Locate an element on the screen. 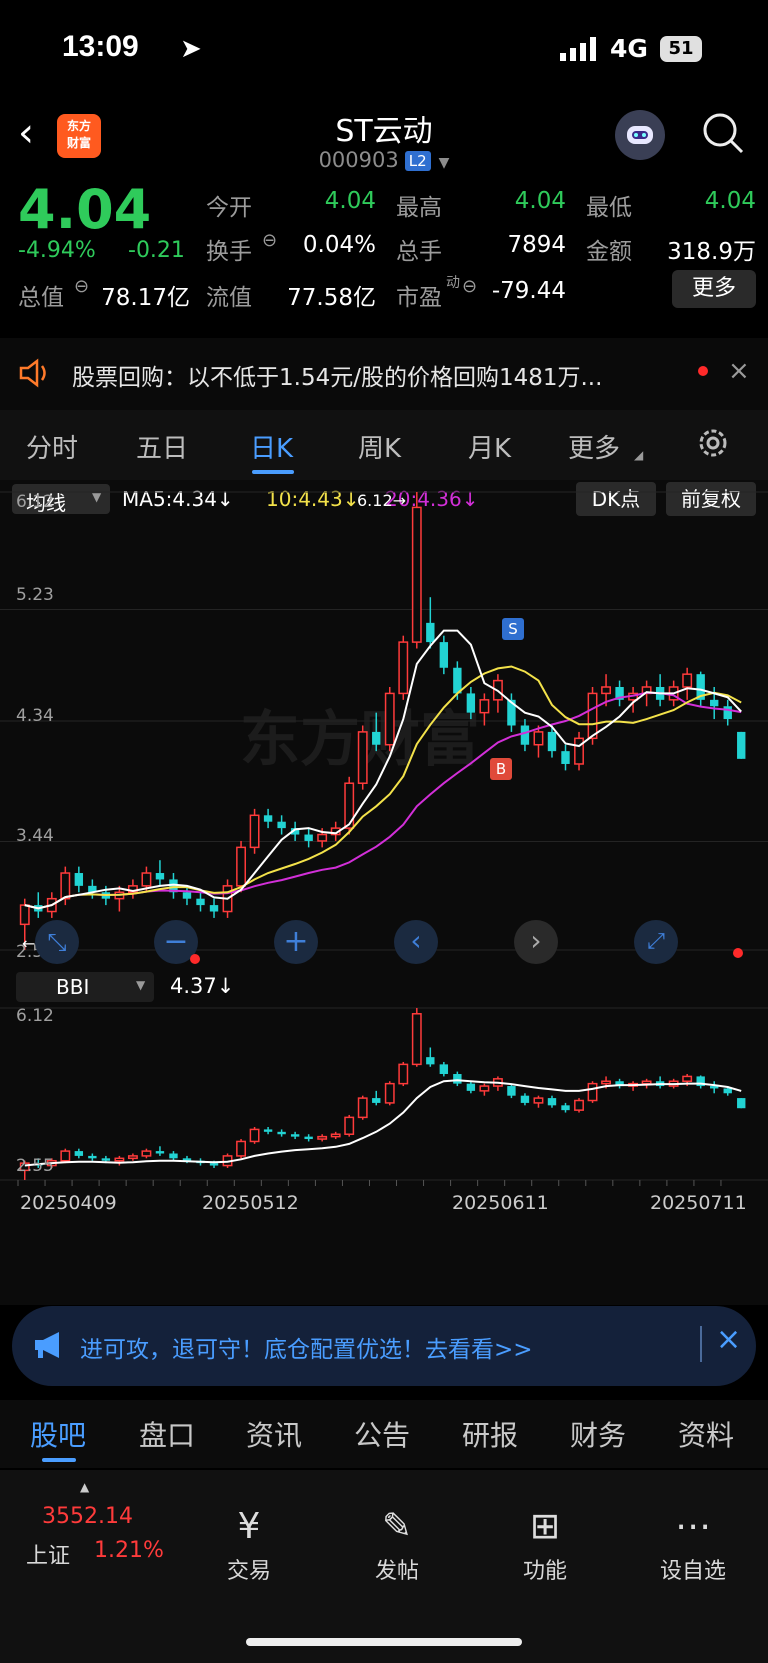  sell-signal: S is located at coordinates (513, 629).